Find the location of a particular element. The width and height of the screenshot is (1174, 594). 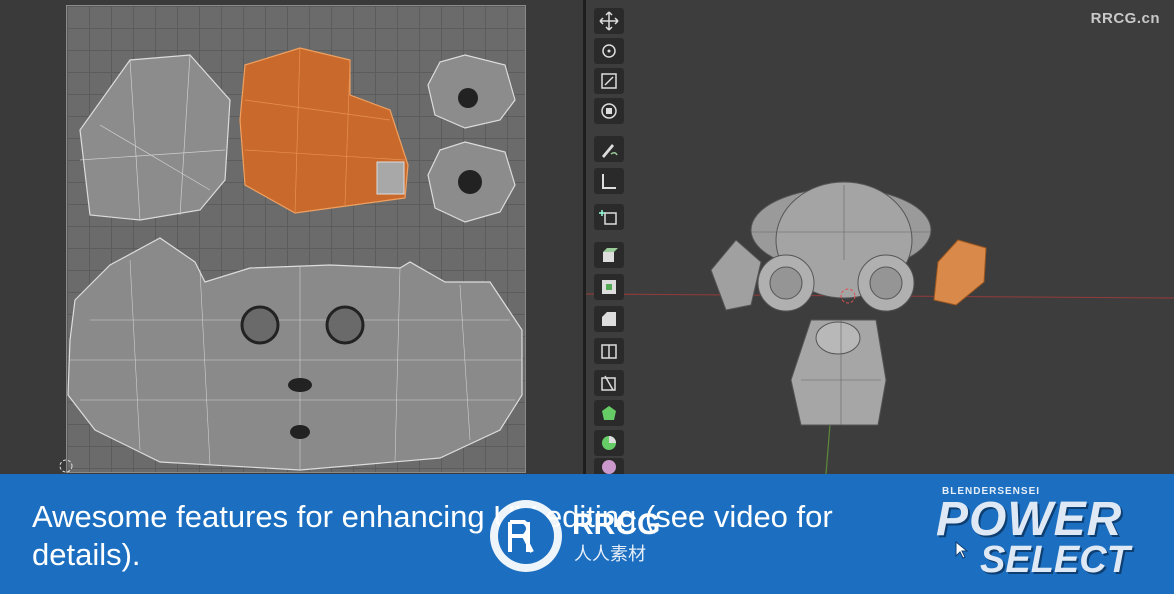

monkey-ear-selected is located at coordinates (960, 272).